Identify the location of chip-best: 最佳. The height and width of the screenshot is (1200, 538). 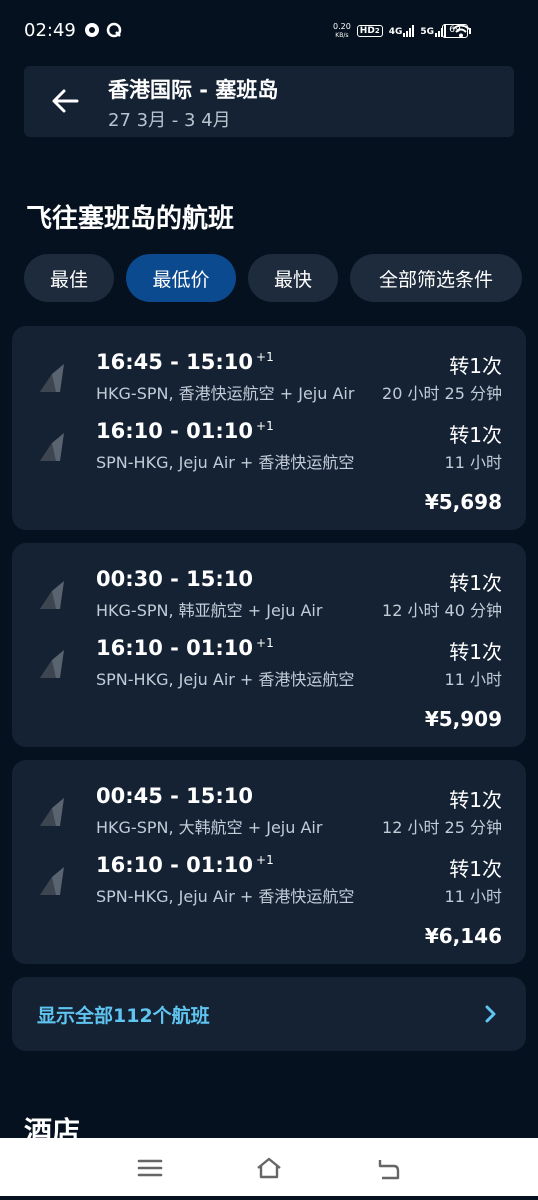
(69, 278).